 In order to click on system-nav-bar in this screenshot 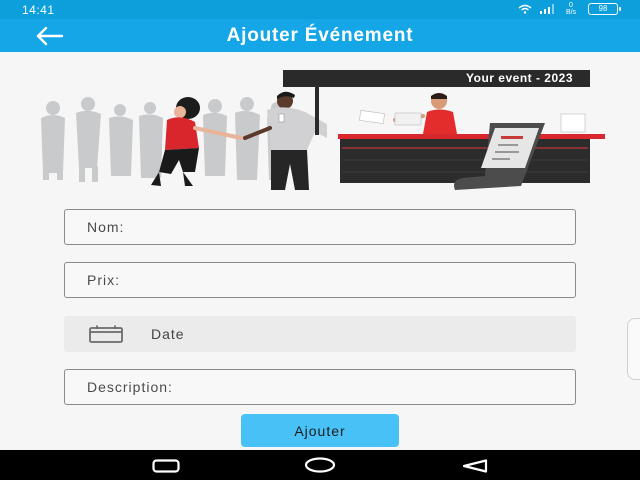, I will do `click(320, 465)`.